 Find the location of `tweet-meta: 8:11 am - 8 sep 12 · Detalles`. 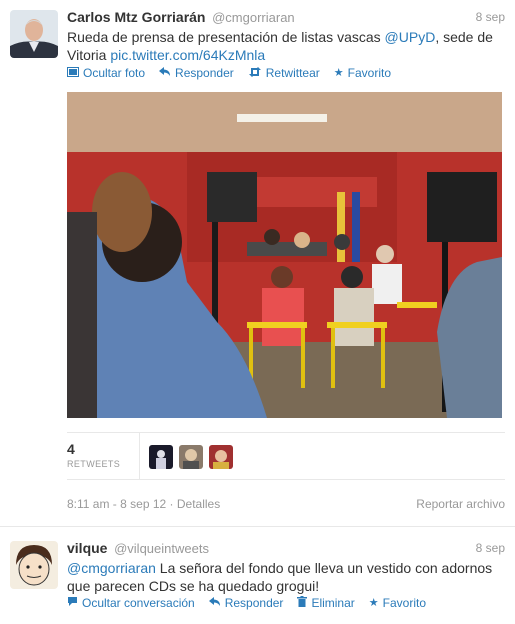

tweet-meta: 8:11 am - 8 sep 12 · Detalles is located at coordinates (144, 504).